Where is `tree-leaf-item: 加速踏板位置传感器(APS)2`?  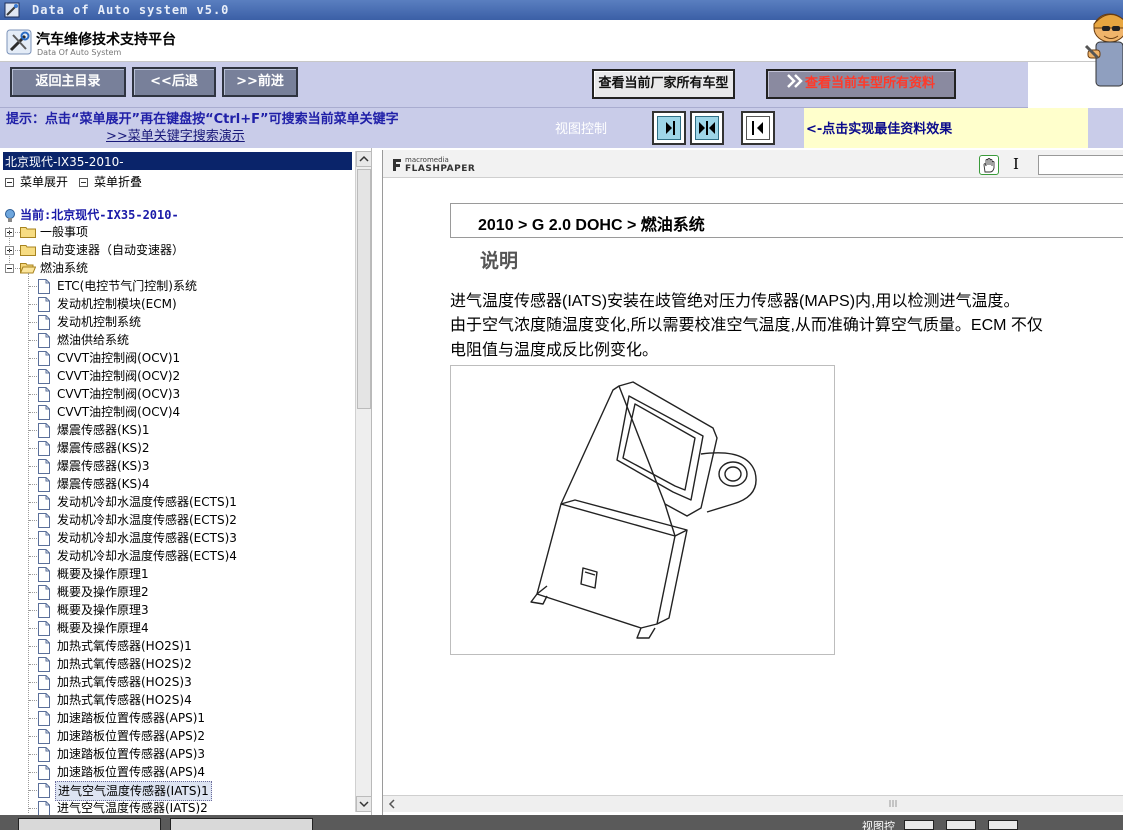
tree-leaf-item: 加速踏板位置传感器(APS)2 is located at coordinates (175, 736).